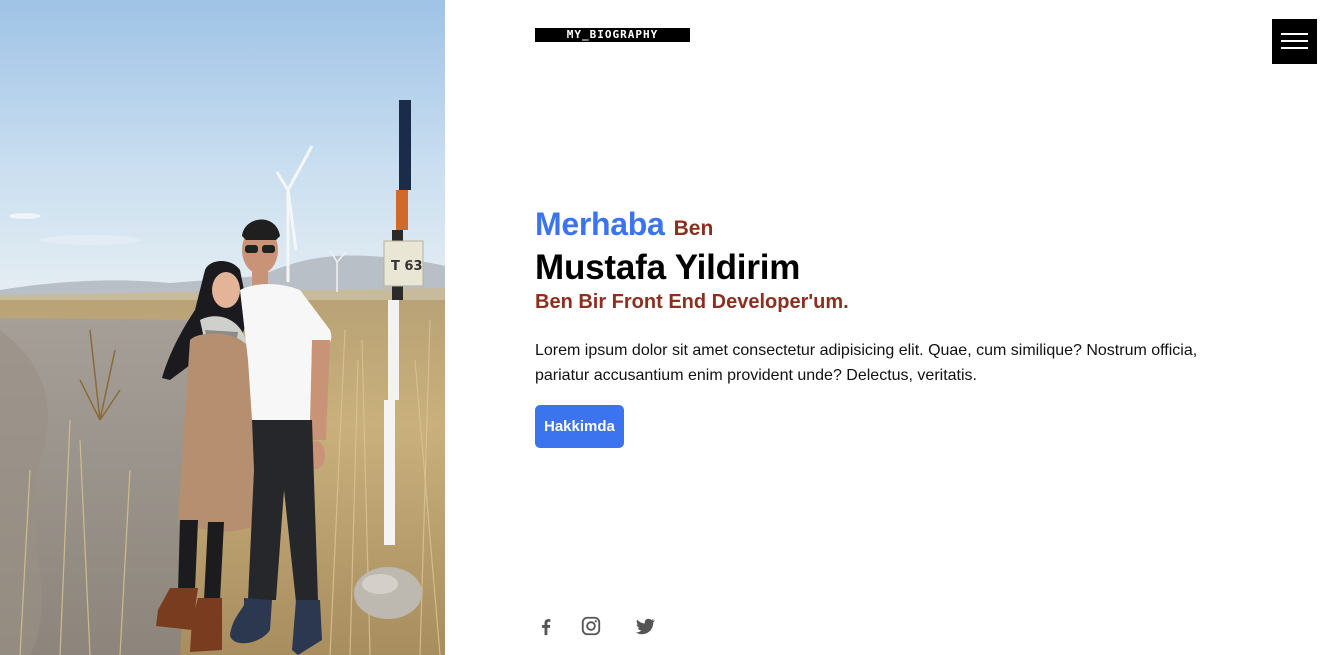  What do you see at coordinates (668, 267) in the screenshot?
I see `person-name: Mustafa Yildirim` at bounding box center [668, 267].